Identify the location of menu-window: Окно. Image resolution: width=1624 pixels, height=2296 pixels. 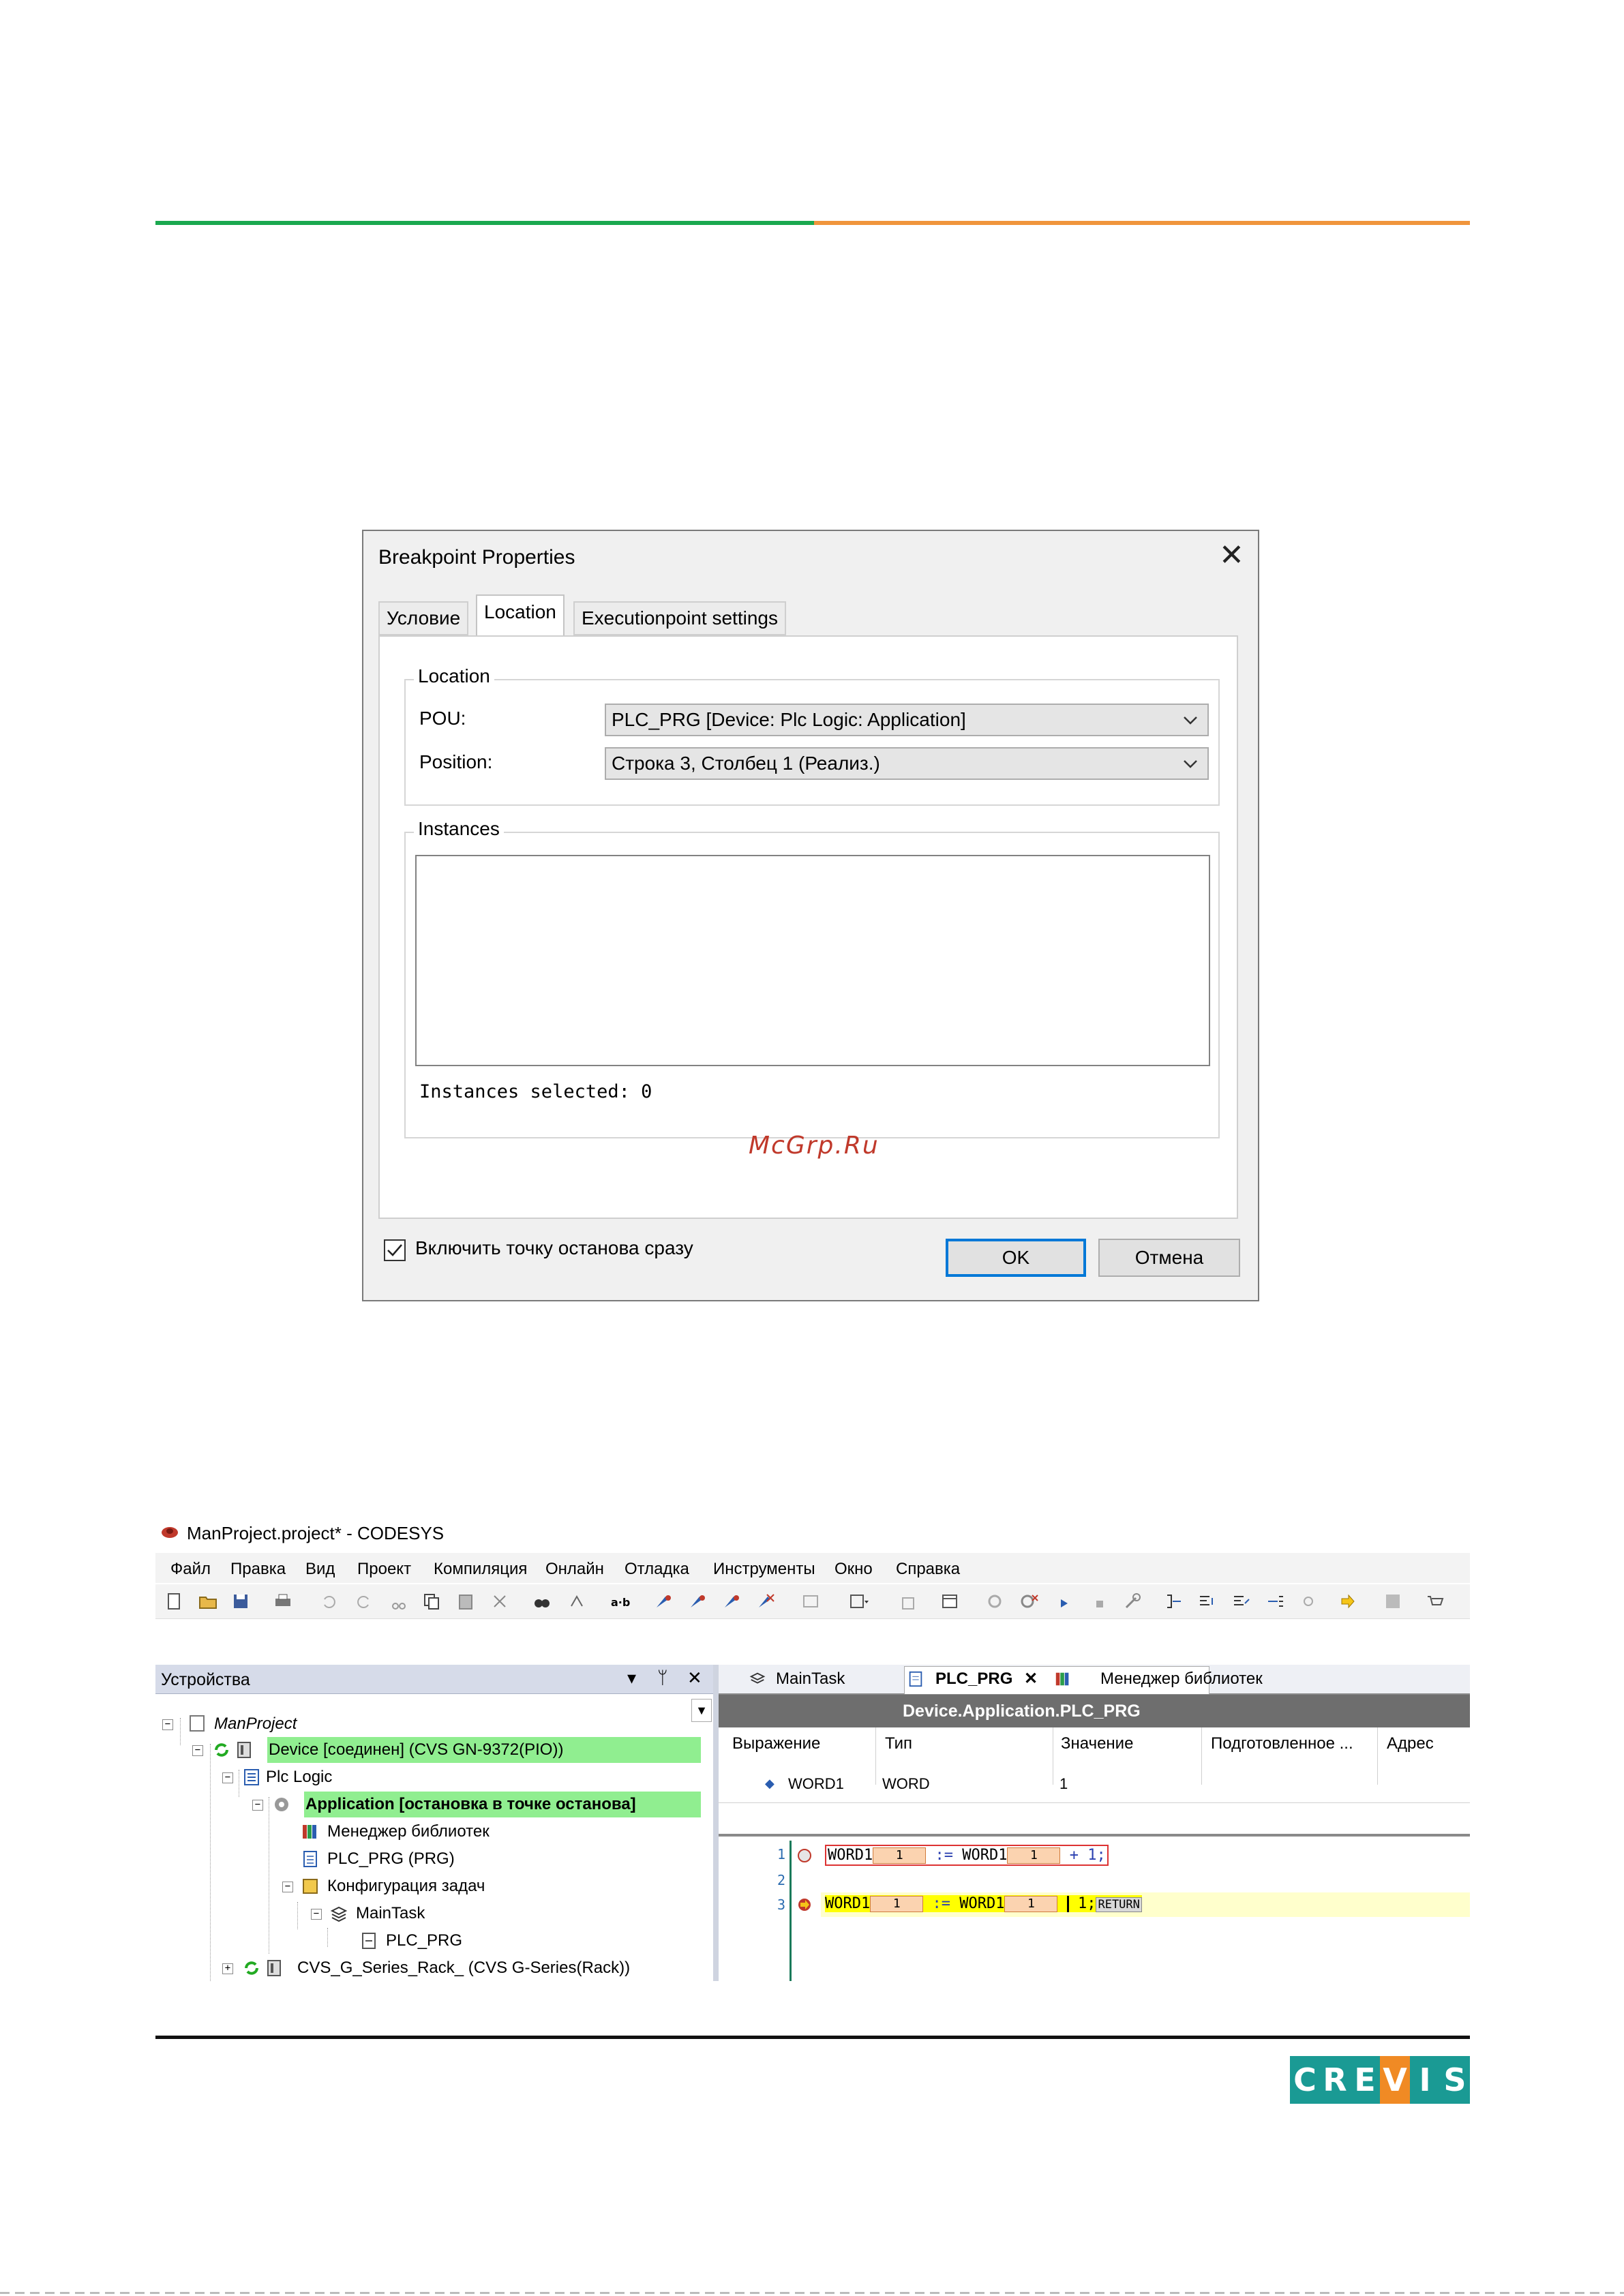
(853, 1569).